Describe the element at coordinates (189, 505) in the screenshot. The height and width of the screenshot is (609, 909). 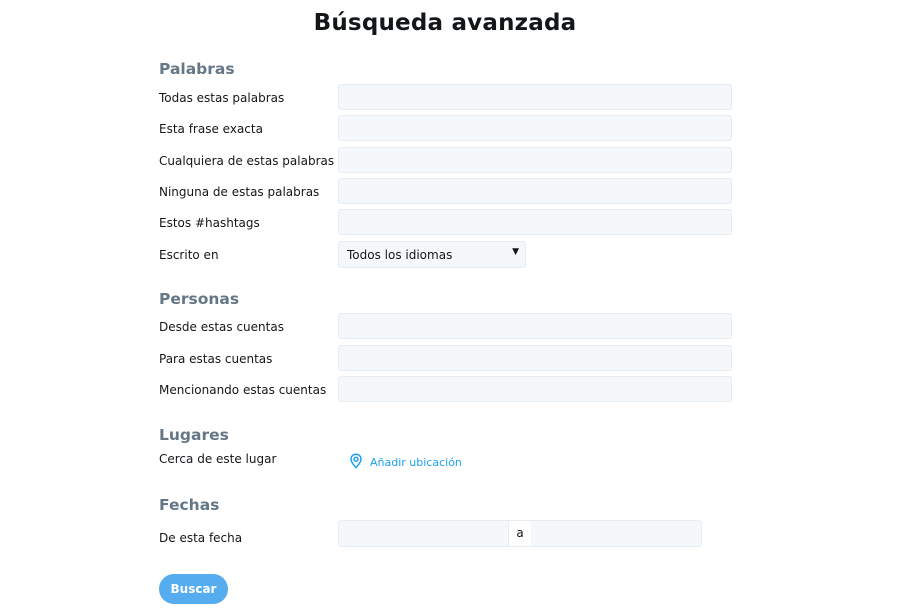
I see `section-title-fechas: Fechas` at that location.